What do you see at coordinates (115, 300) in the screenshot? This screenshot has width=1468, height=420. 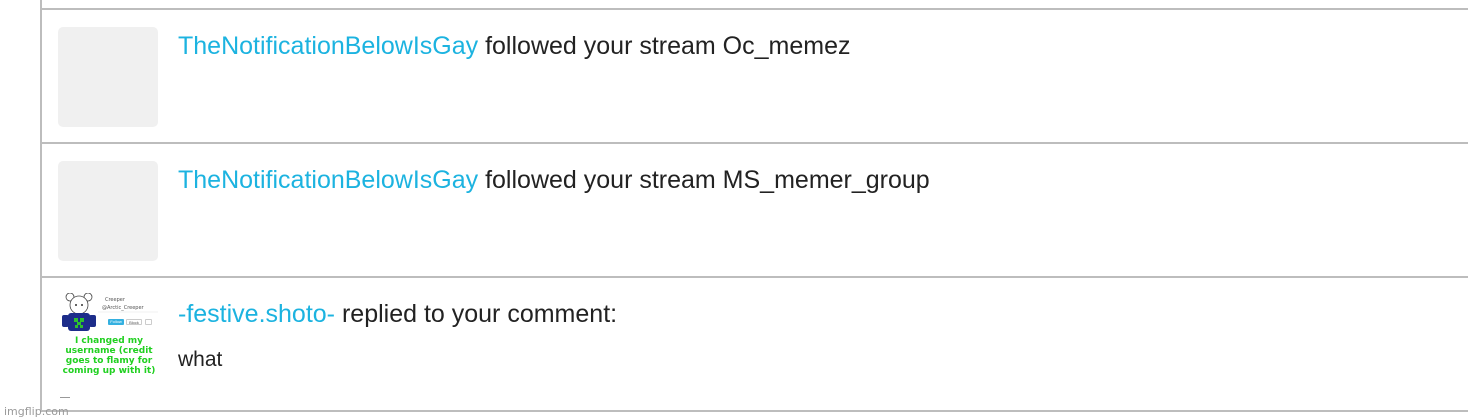 I see `thumbnail-name: Creeper` at bounding box center [115, 300].